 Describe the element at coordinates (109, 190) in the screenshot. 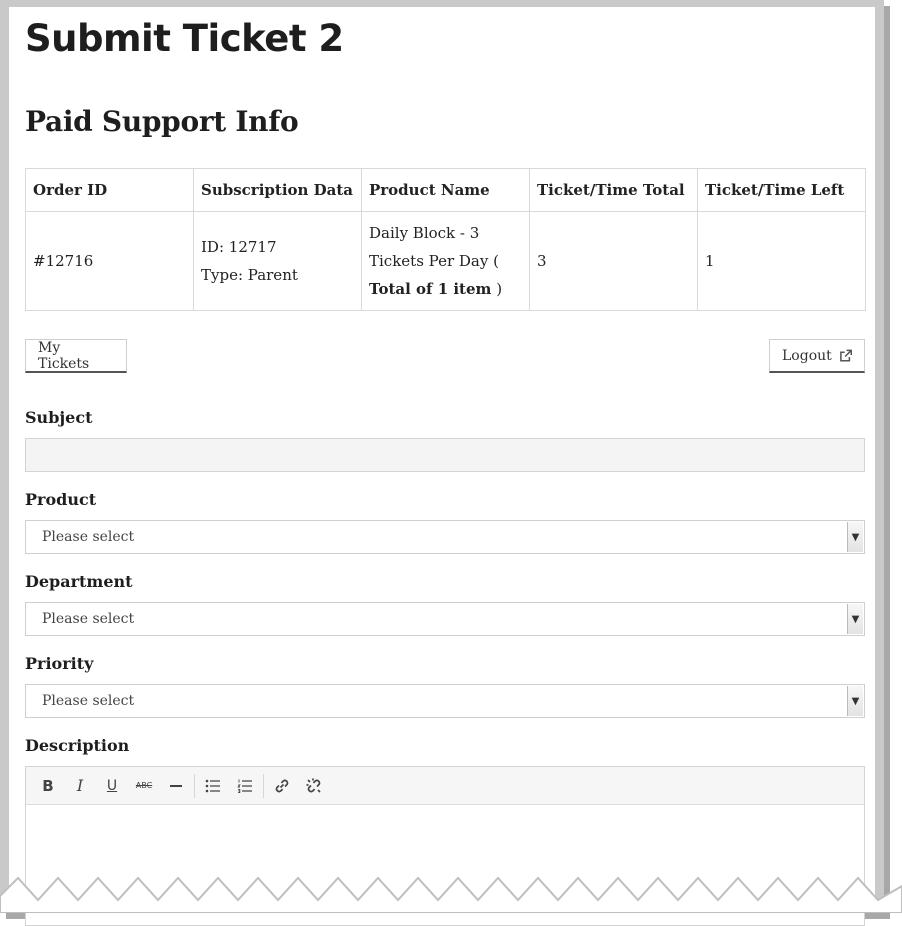

I see `col-order-id: Order ID` at that location.